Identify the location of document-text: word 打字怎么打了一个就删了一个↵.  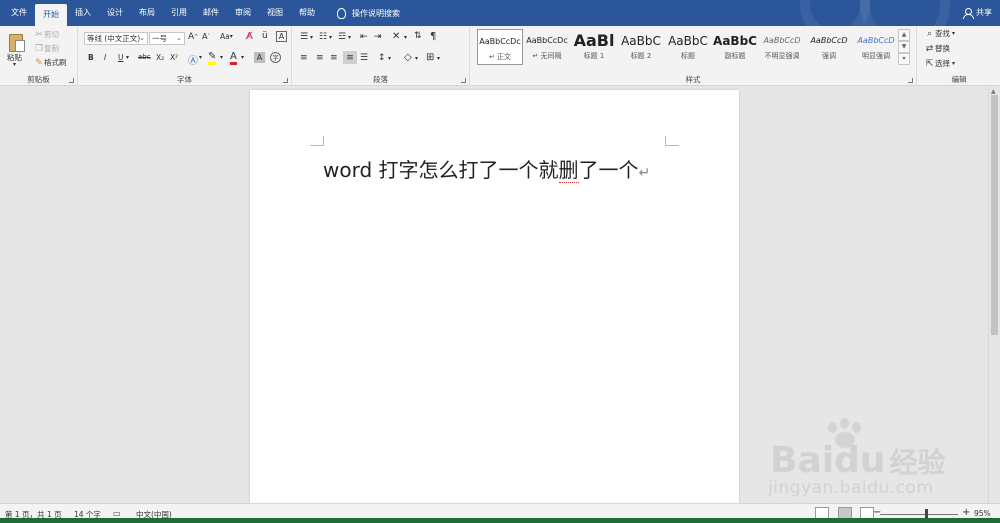
(486, 168).